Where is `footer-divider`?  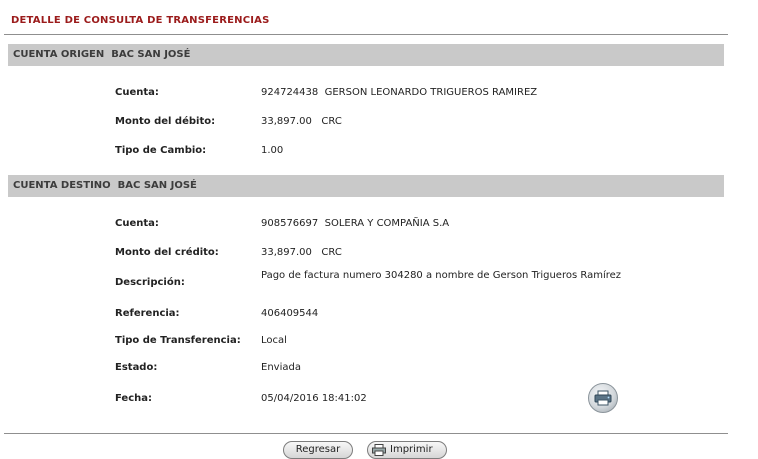
footer-divider is located at coordinates (366, 433).